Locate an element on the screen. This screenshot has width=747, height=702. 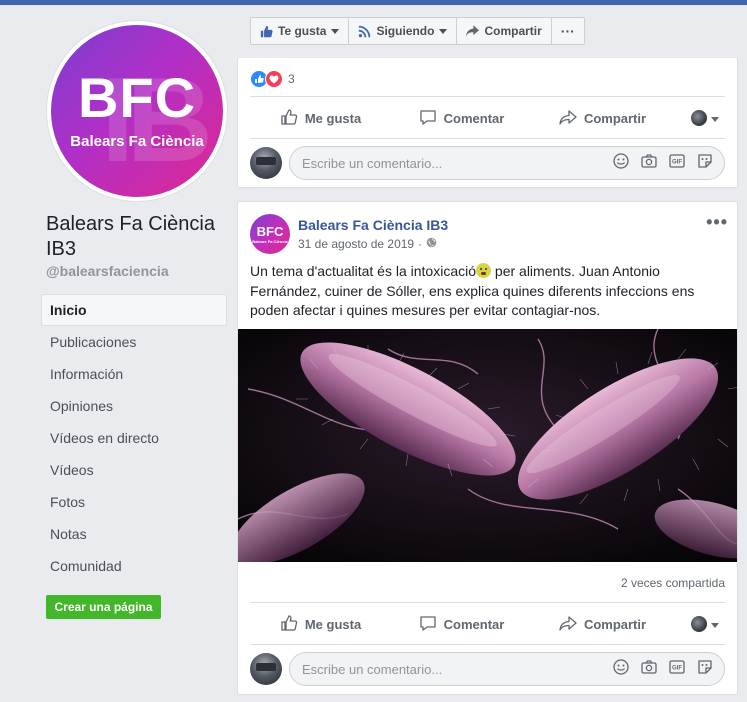
reactions-summary: 3 is located at coordinates (272, 79).